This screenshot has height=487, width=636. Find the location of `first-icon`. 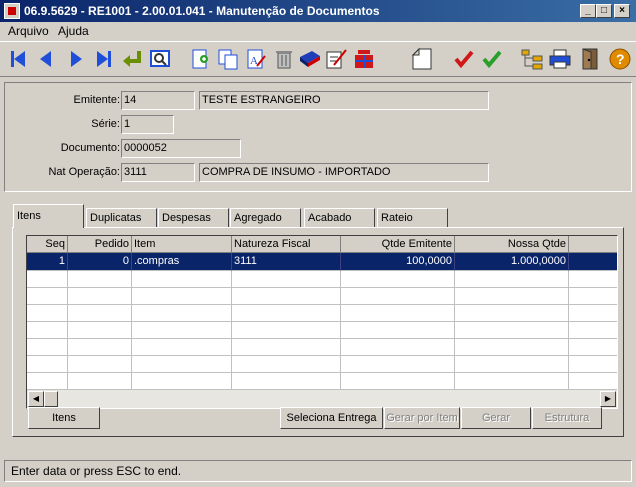

first-icon is located at coordinates (18, 59).